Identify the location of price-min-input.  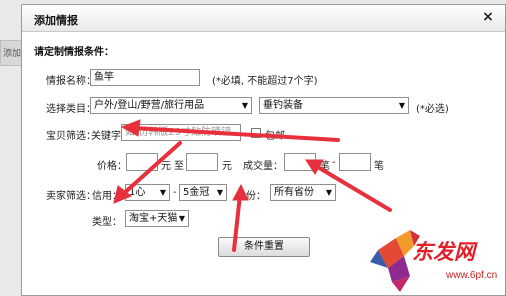
(142, 162).